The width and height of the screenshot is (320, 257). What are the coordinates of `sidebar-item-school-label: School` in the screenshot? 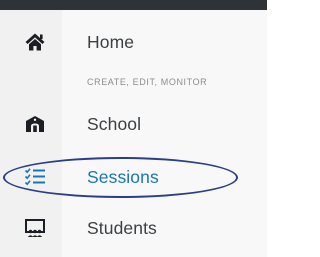 It's located at (114, 123).